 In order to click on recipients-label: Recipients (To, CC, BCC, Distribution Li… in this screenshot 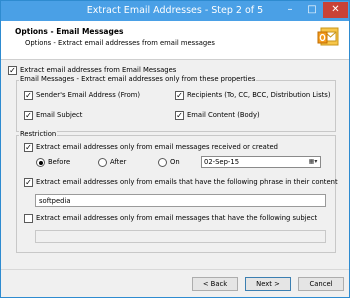, I will do `click(259, 95)`.